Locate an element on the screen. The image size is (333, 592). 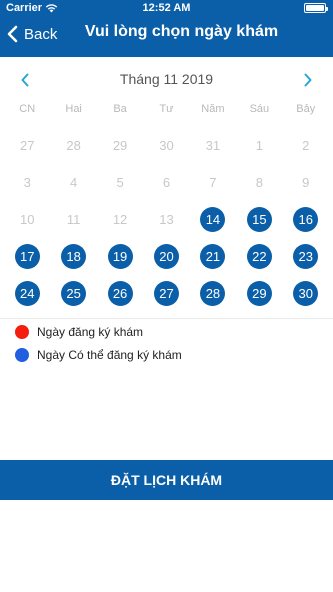
weekday-header: CN Hai Ba Tư Năm Sáu Bảy is located at coordinates (166, 109).